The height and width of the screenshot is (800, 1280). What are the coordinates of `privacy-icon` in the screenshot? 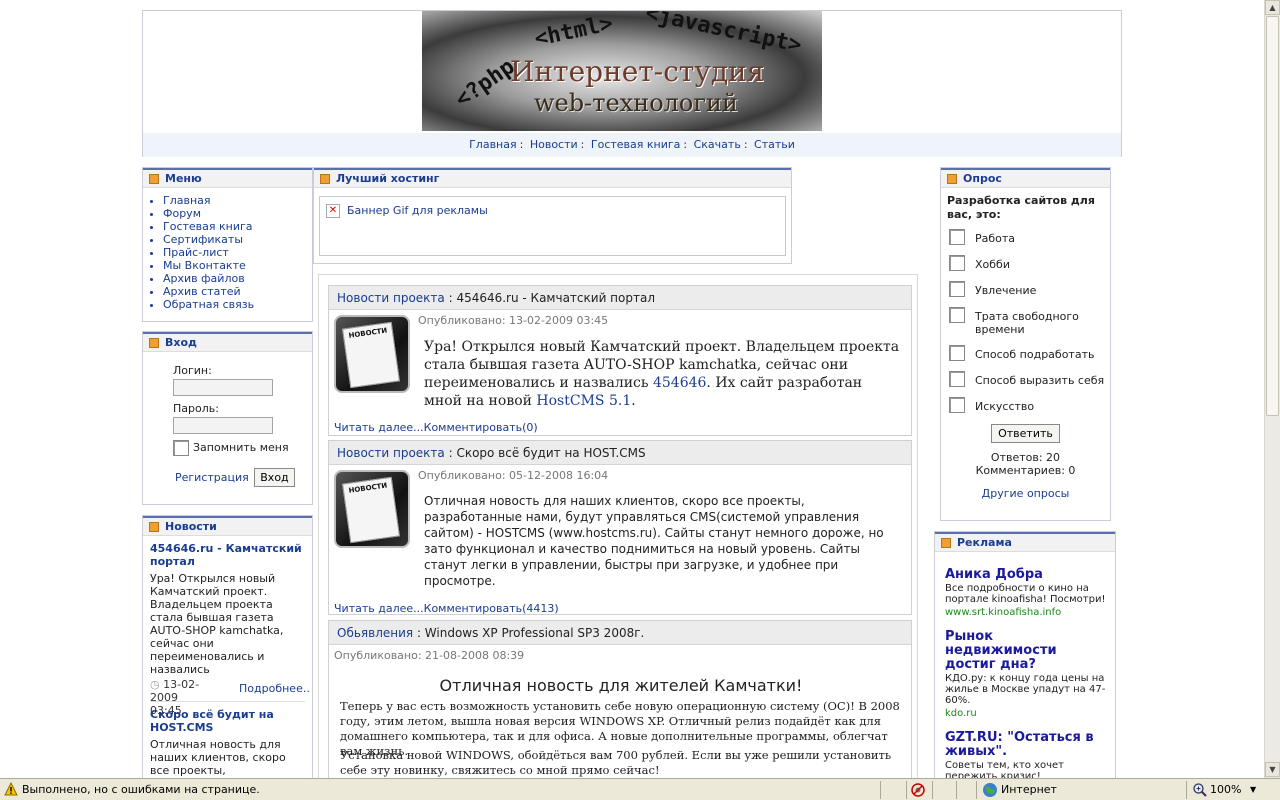 It's located at (918, 790).